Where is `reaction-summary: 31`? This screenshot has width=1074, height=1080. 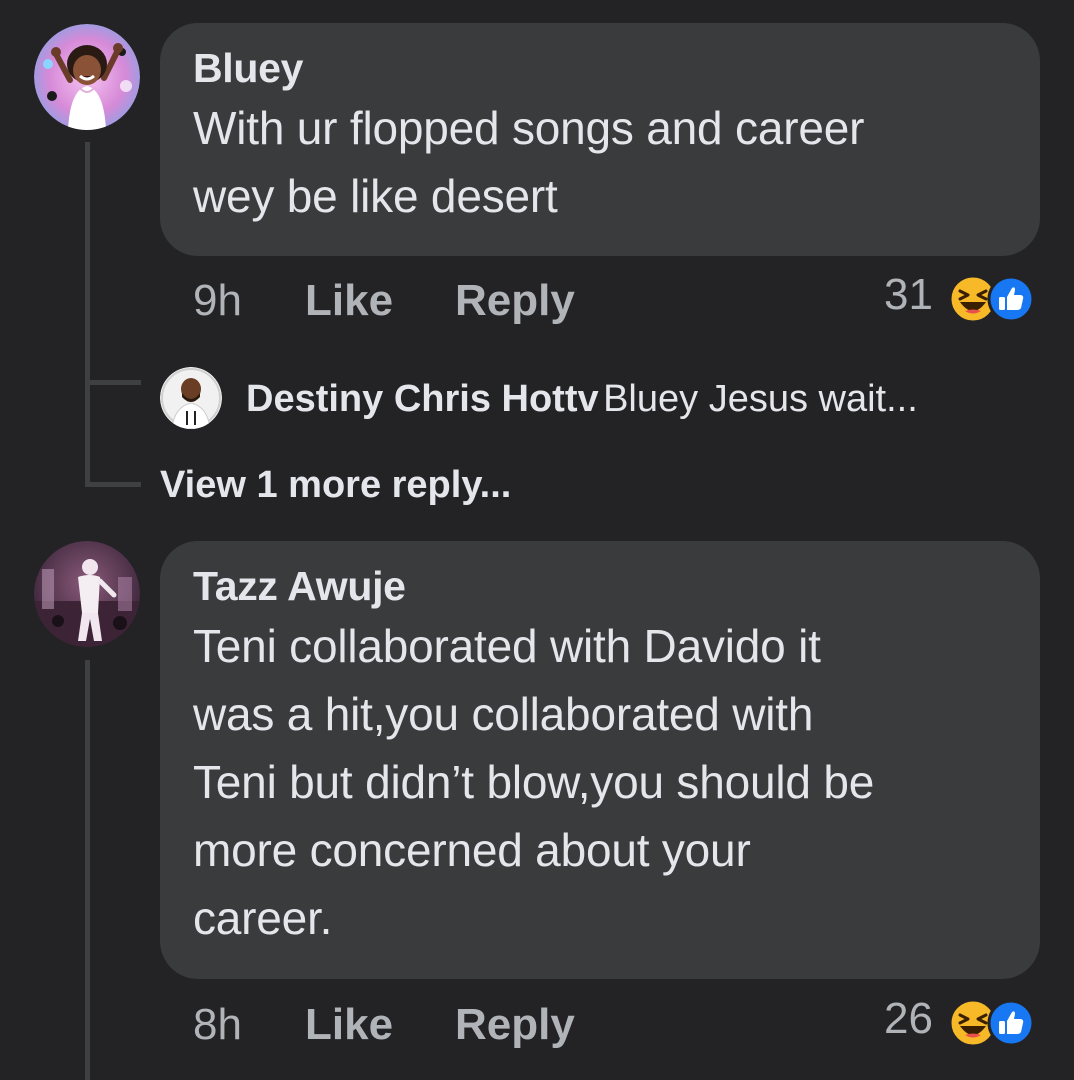 reaction-summary: 31 is located at coordinates (961, 298).